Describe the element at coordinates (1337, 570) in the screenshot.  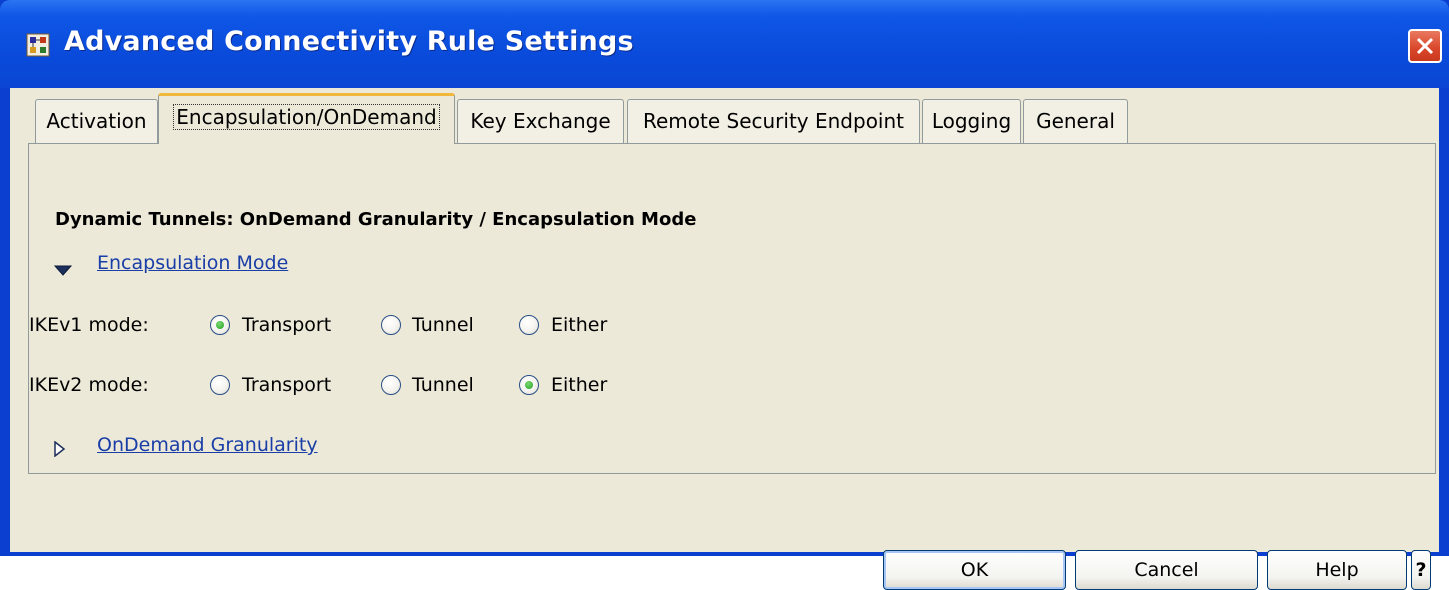
I see `help-button: Help` at that location.